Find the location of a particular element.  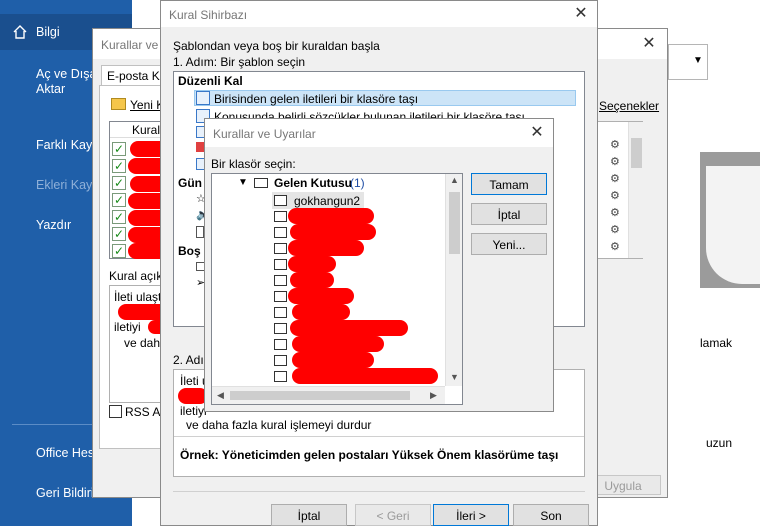

phone-icon is located at coordinates (200, 232).